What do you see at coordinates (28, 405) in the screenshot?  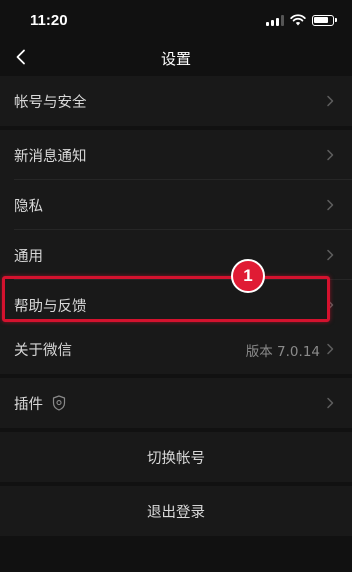 I see `settings-item-label: 插件` at bounding box center [28, 405].